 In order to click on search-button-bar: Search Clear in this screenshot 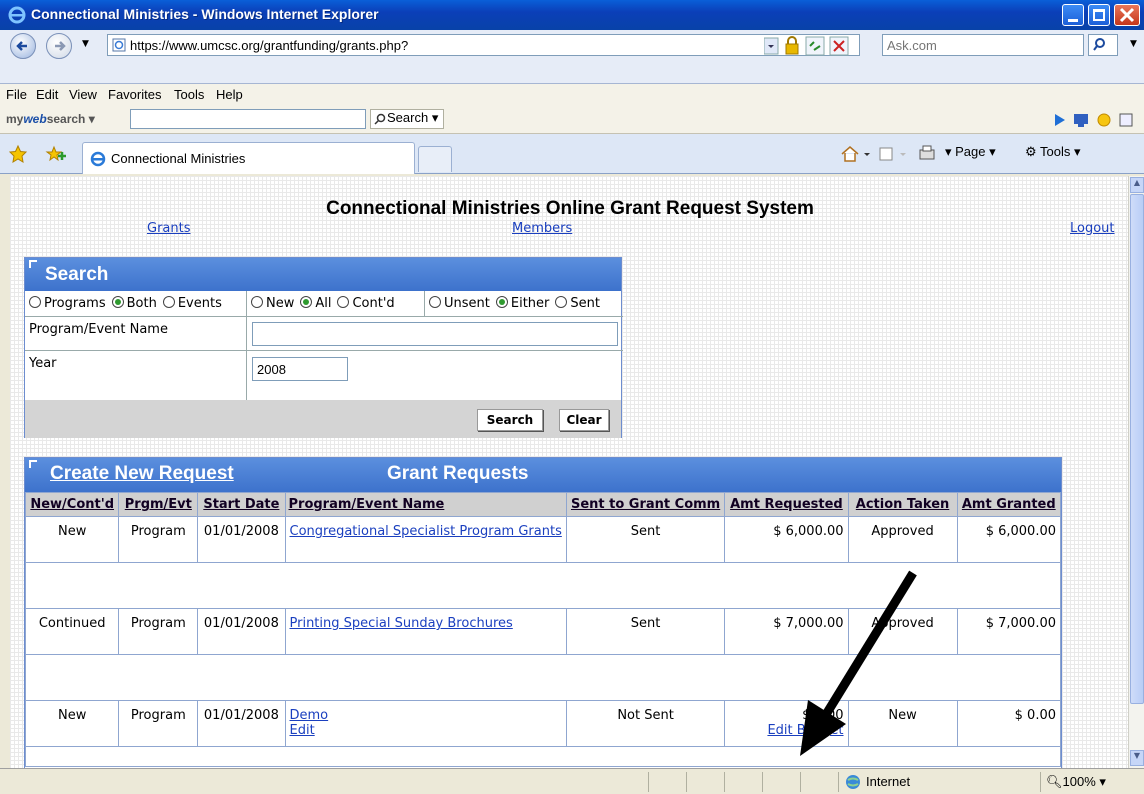, I will do `click(323, 419)`.